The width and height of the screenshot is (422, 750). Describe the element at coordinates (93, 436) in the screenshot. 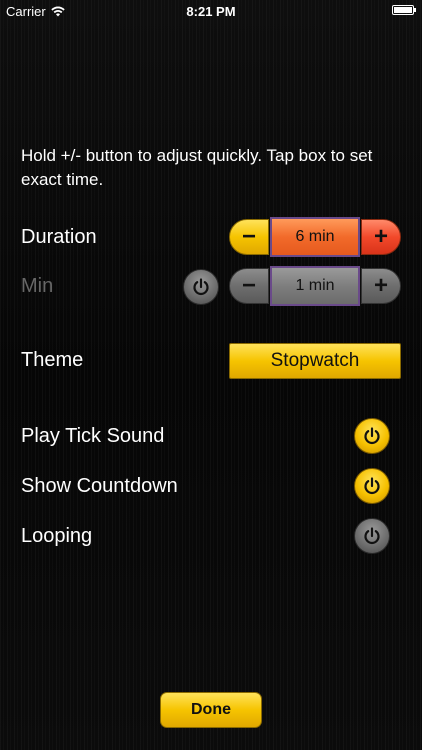

I see `toggle-label-tick-sound: Play Tick Sound` at that location.